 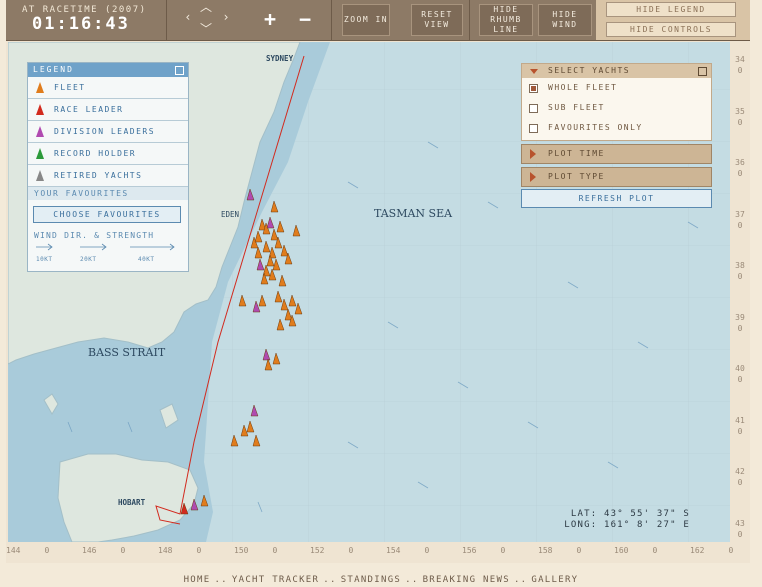 What do you see at coordinates (671, 29) in the screenshot?
I see `hide-controls-button: HIDE CONTROLS` at bounding box center [671, 29].